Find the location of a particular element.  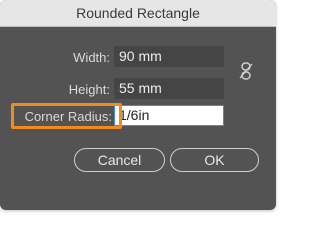

ok-button: OK is located at coordinates (214, 160).